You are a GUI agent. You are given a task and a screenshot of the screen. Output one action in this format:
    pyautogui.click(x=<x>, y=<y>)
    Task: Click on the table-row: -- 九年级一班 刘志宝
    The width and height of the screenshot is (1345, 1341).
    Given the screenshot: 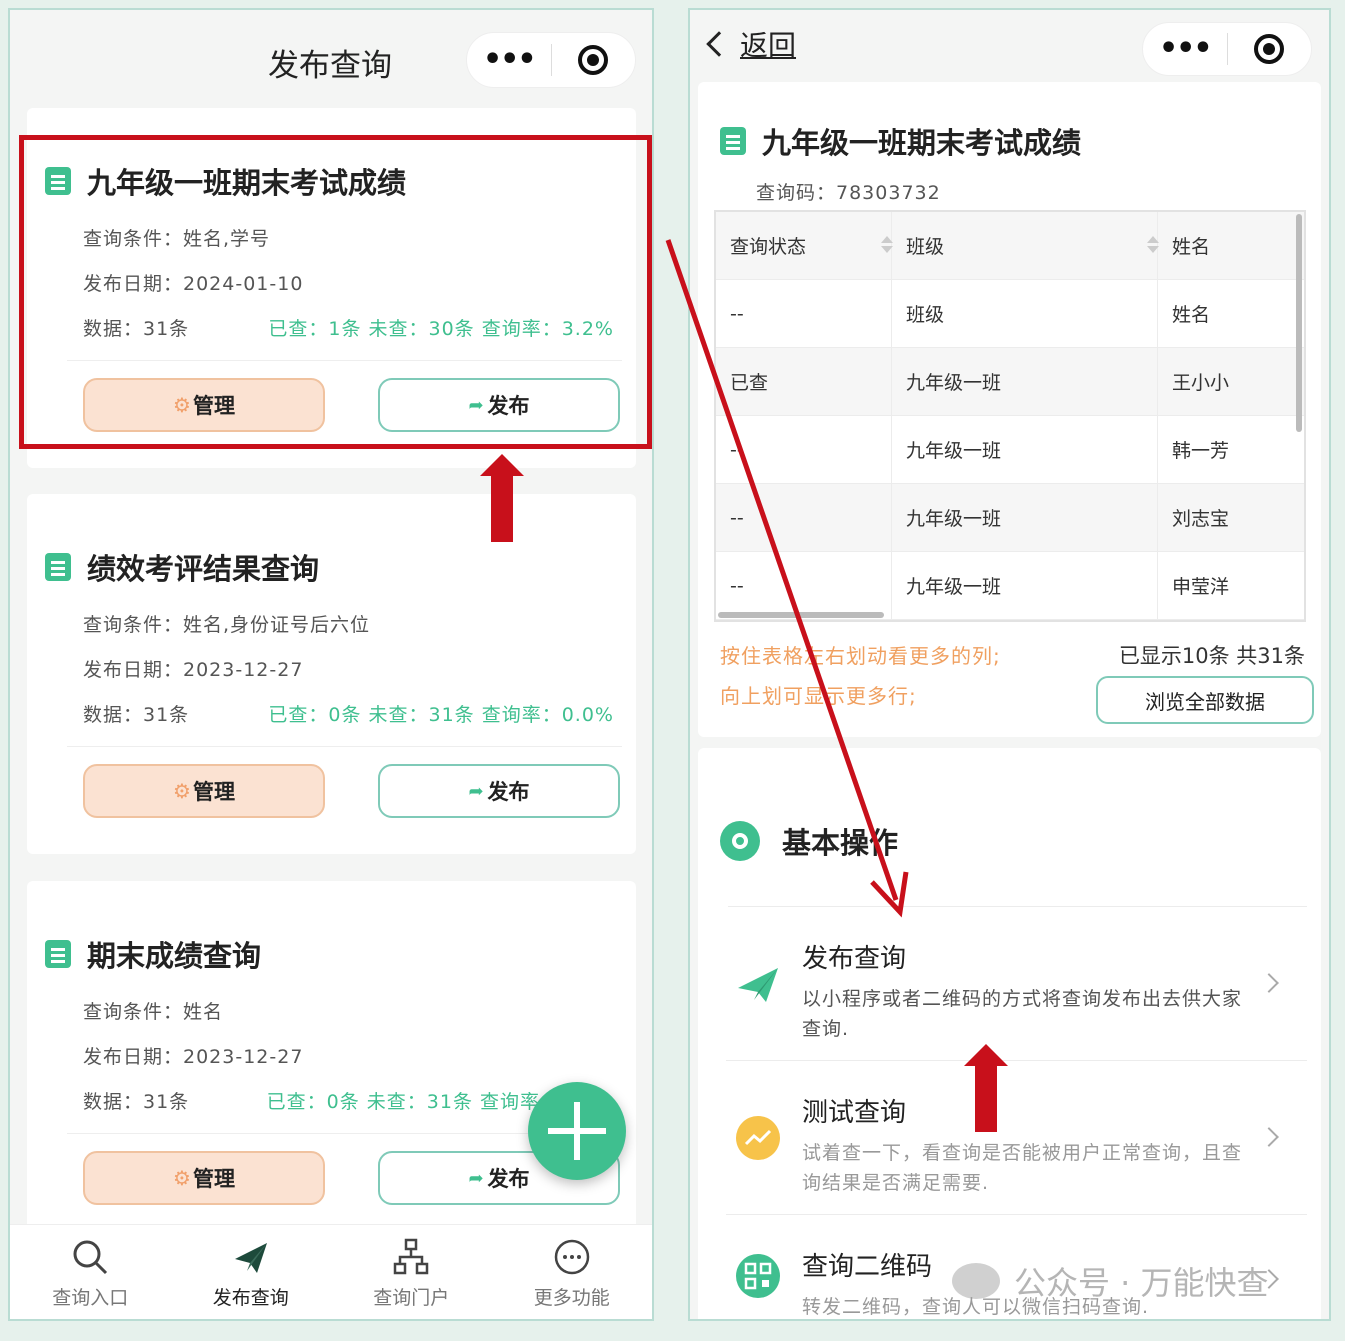 What is the action you would take?
    pyautogui.click(x=1010, y=518)
    